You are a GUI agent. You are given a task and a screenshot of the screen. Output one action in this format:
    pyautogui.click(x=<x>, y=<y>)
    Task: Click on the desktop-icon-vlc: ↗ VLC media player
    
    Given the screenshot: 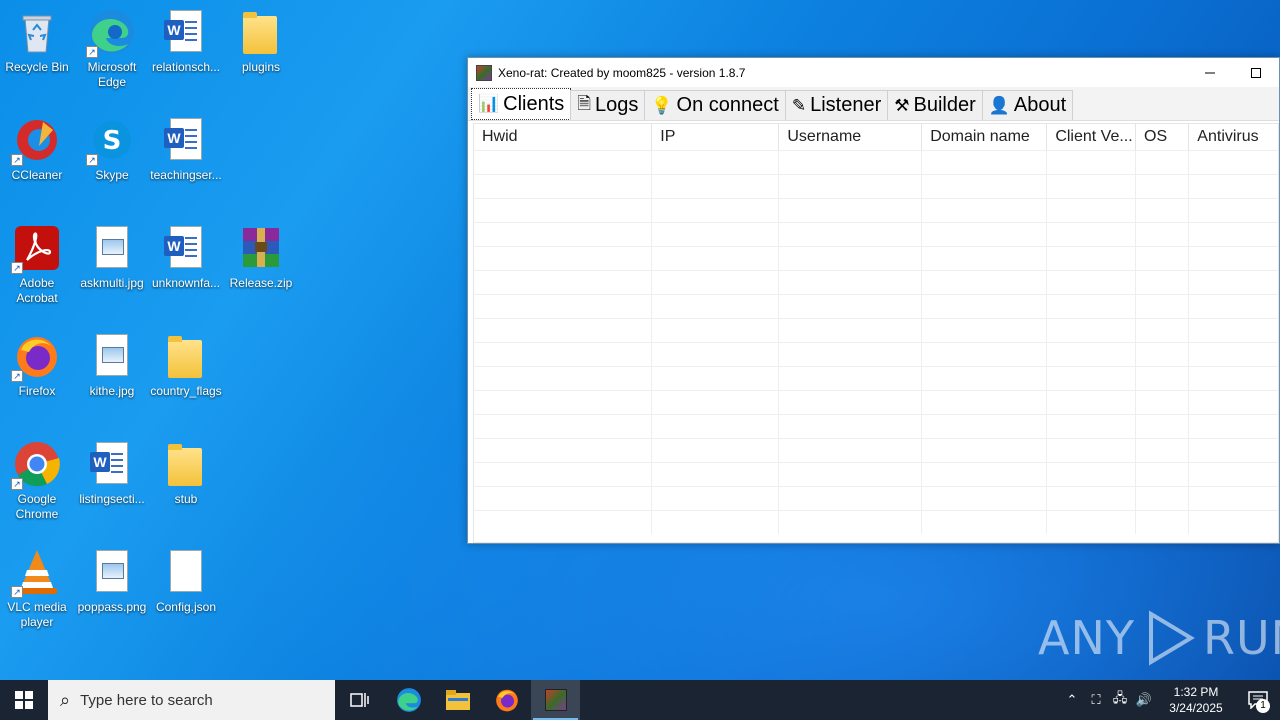 What is the action you would take?
    pyautogui.click(x=37, y=589)
    